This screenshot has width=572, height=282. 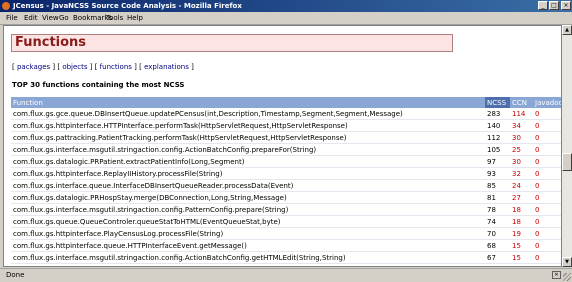 What do you see at coordinates (497, 221) in the screenshot?
I see `cell-ncss: 74` at bounding box center [497, 221].